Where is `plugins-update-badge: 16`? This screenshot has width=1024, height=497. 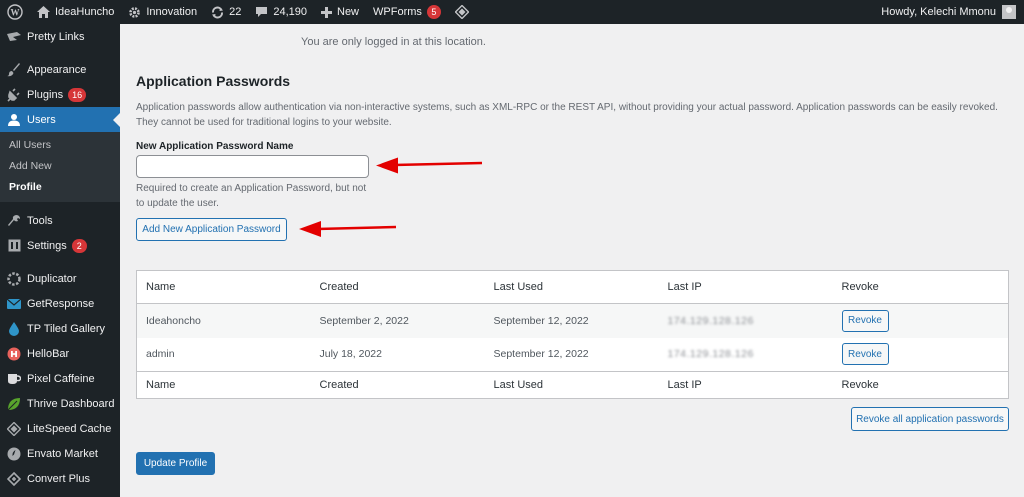
plugins-update-badge: 16 is located at coordinates (77, 94).